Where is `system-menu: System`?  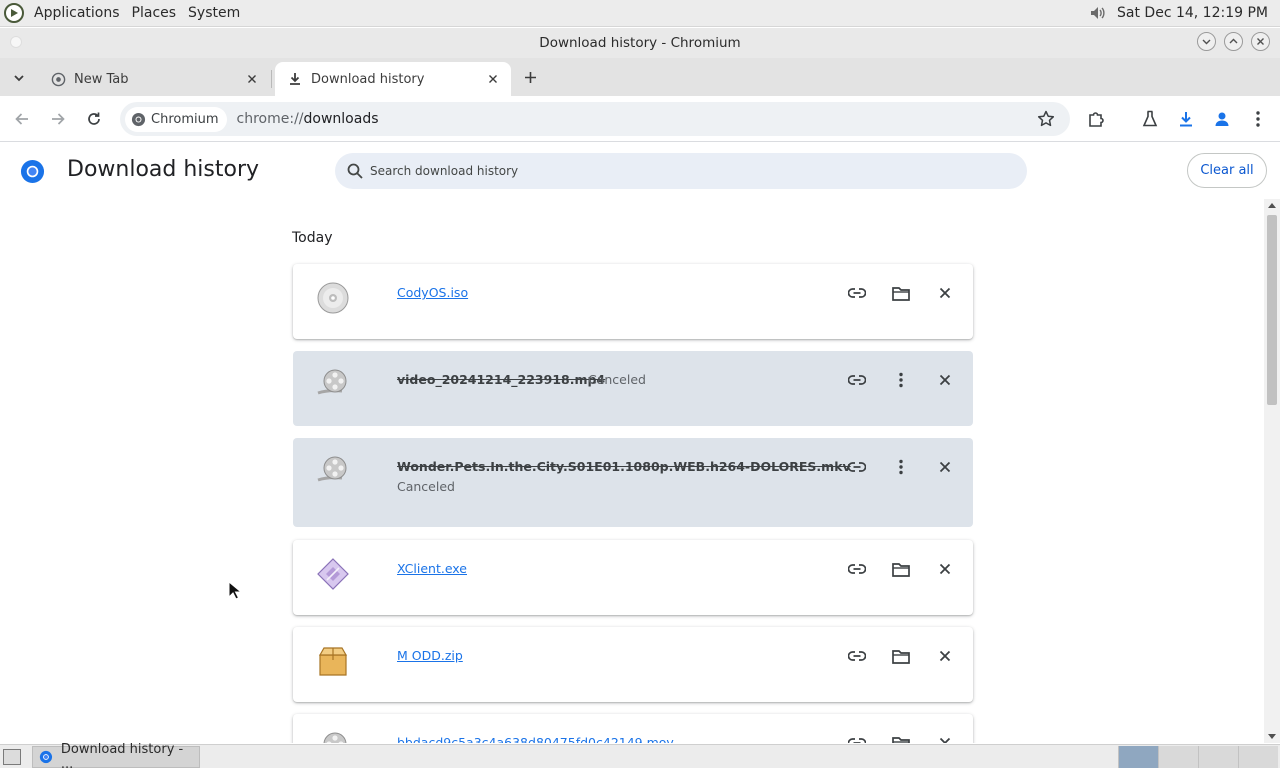
system-menu: System is located at coordinates (214, 13).